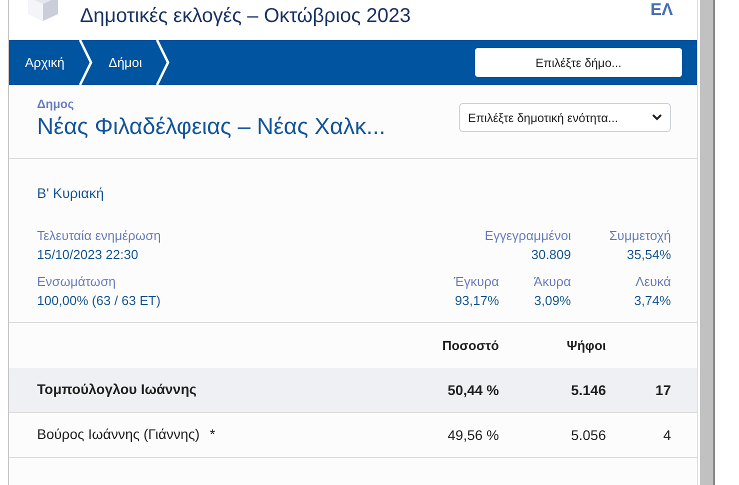  Describe the element at coordinates (550, 254) in the screenshot. I see `stat-value: 30.809` at that location.